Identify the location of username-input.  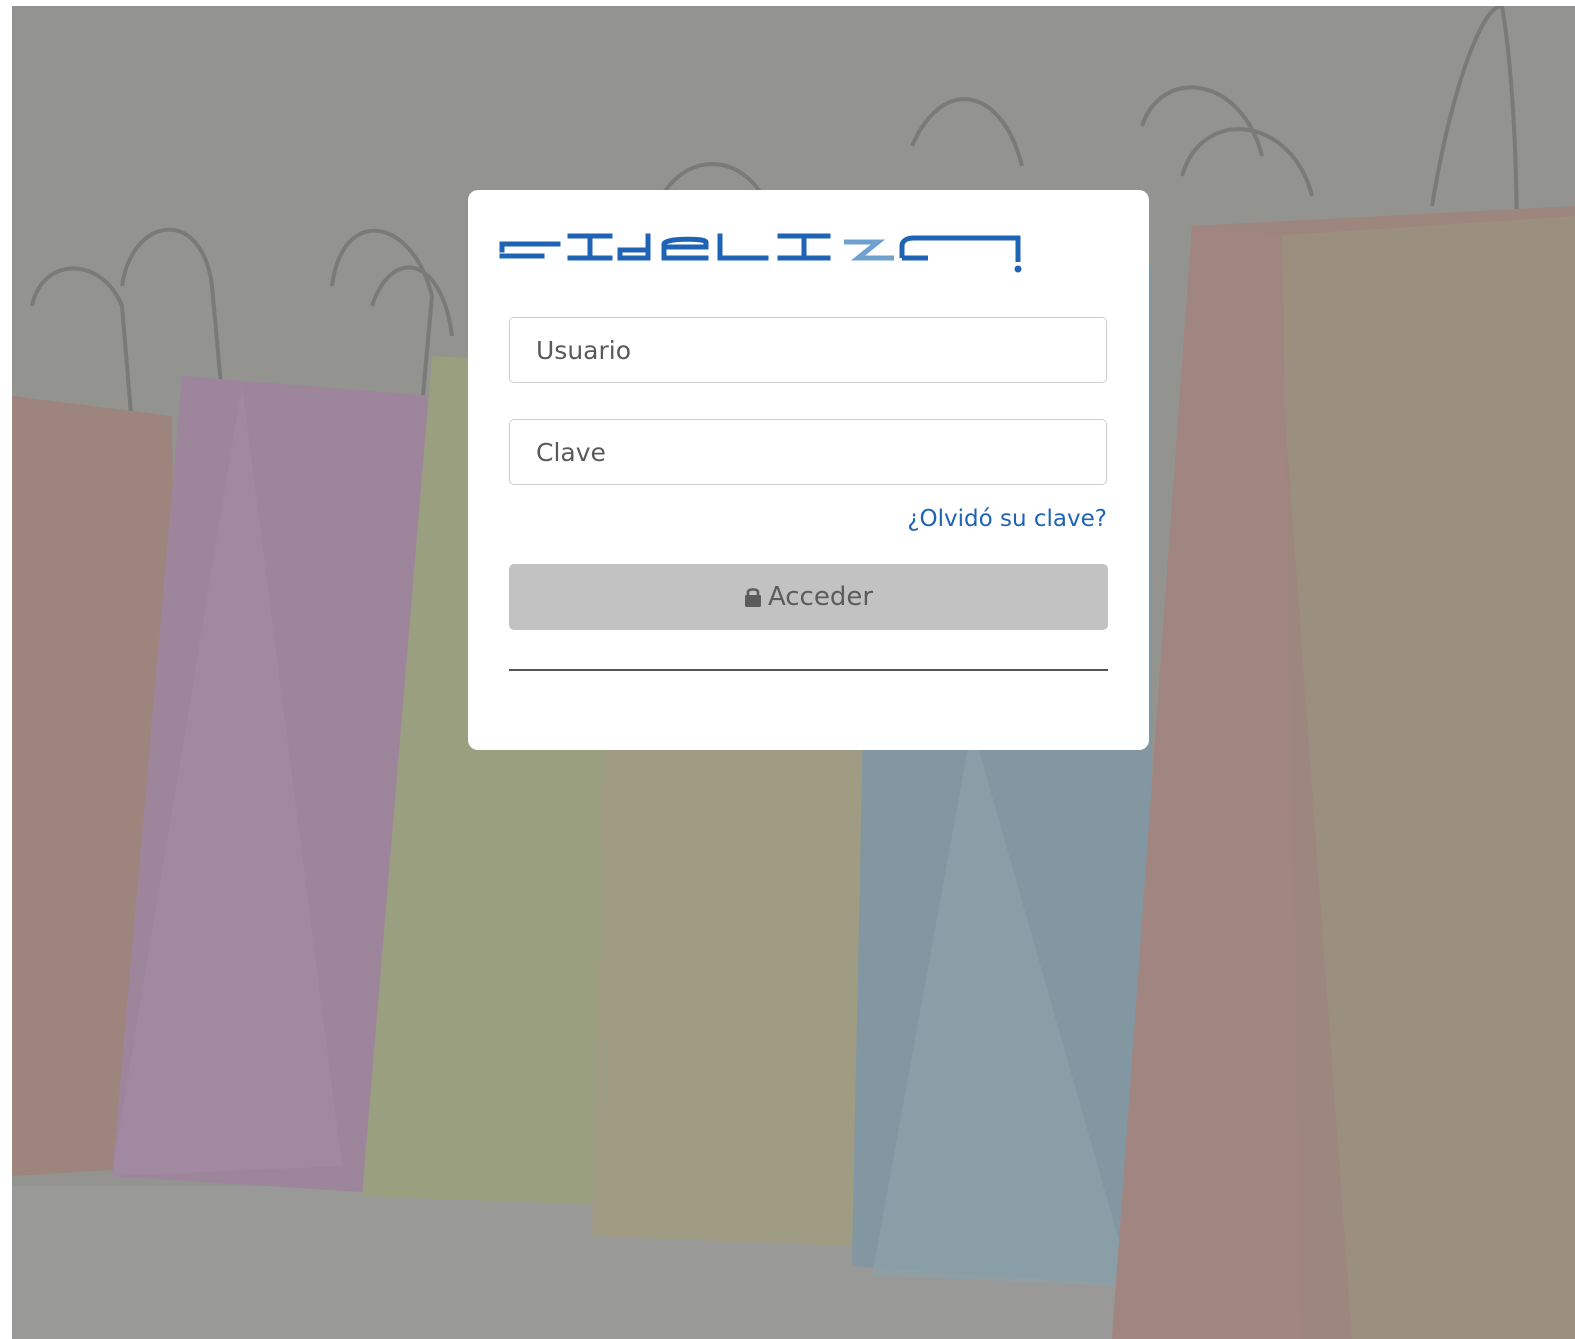
(808, 350).